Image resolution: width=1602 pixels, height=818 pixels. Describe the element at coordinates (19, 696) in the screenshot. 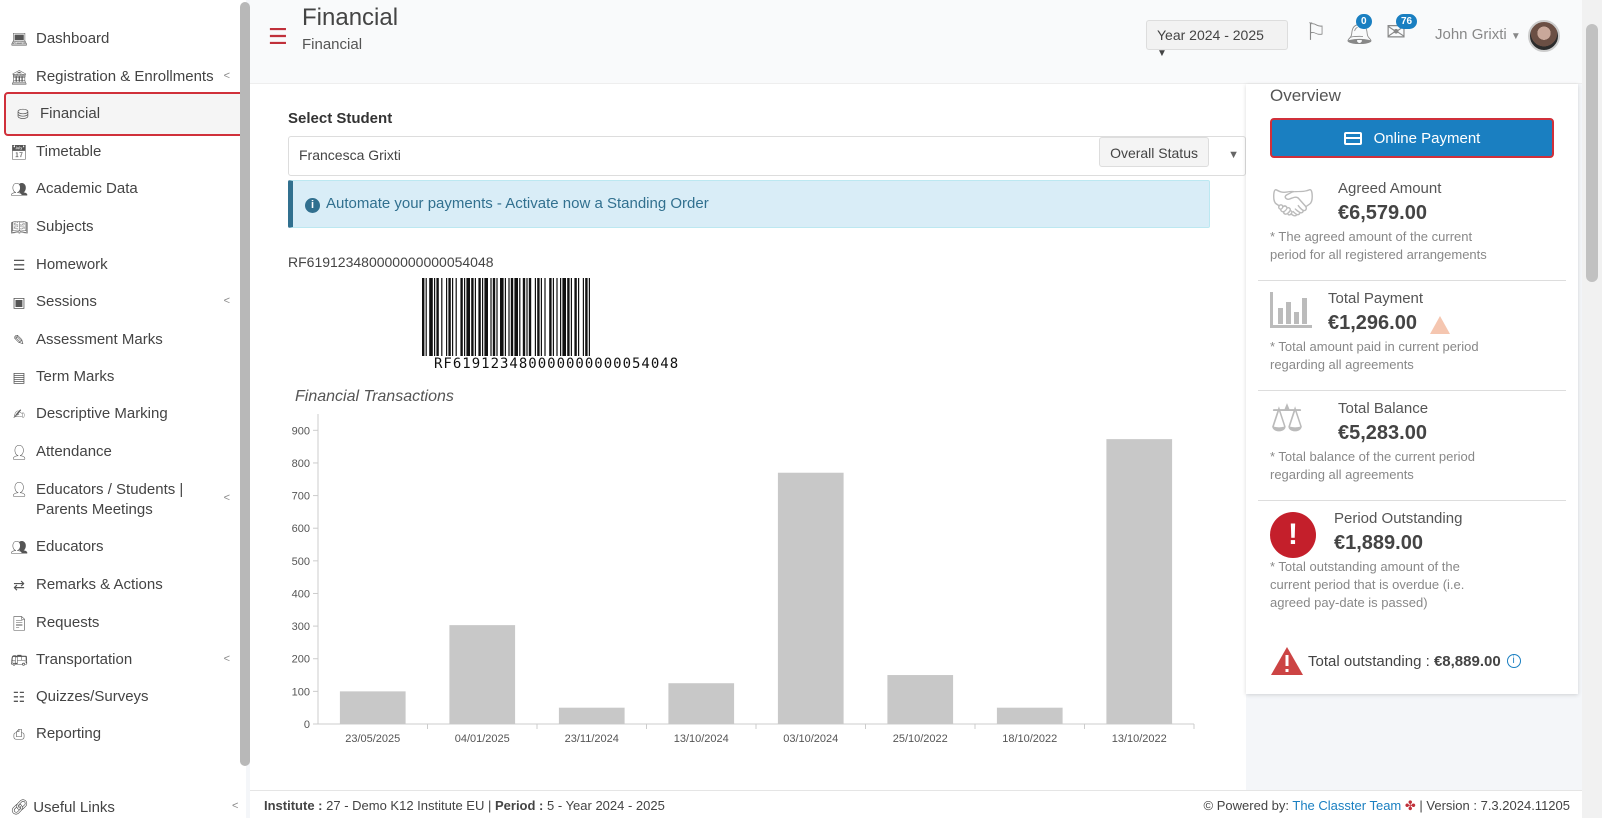

I see `list-icon: ☷` at that location.